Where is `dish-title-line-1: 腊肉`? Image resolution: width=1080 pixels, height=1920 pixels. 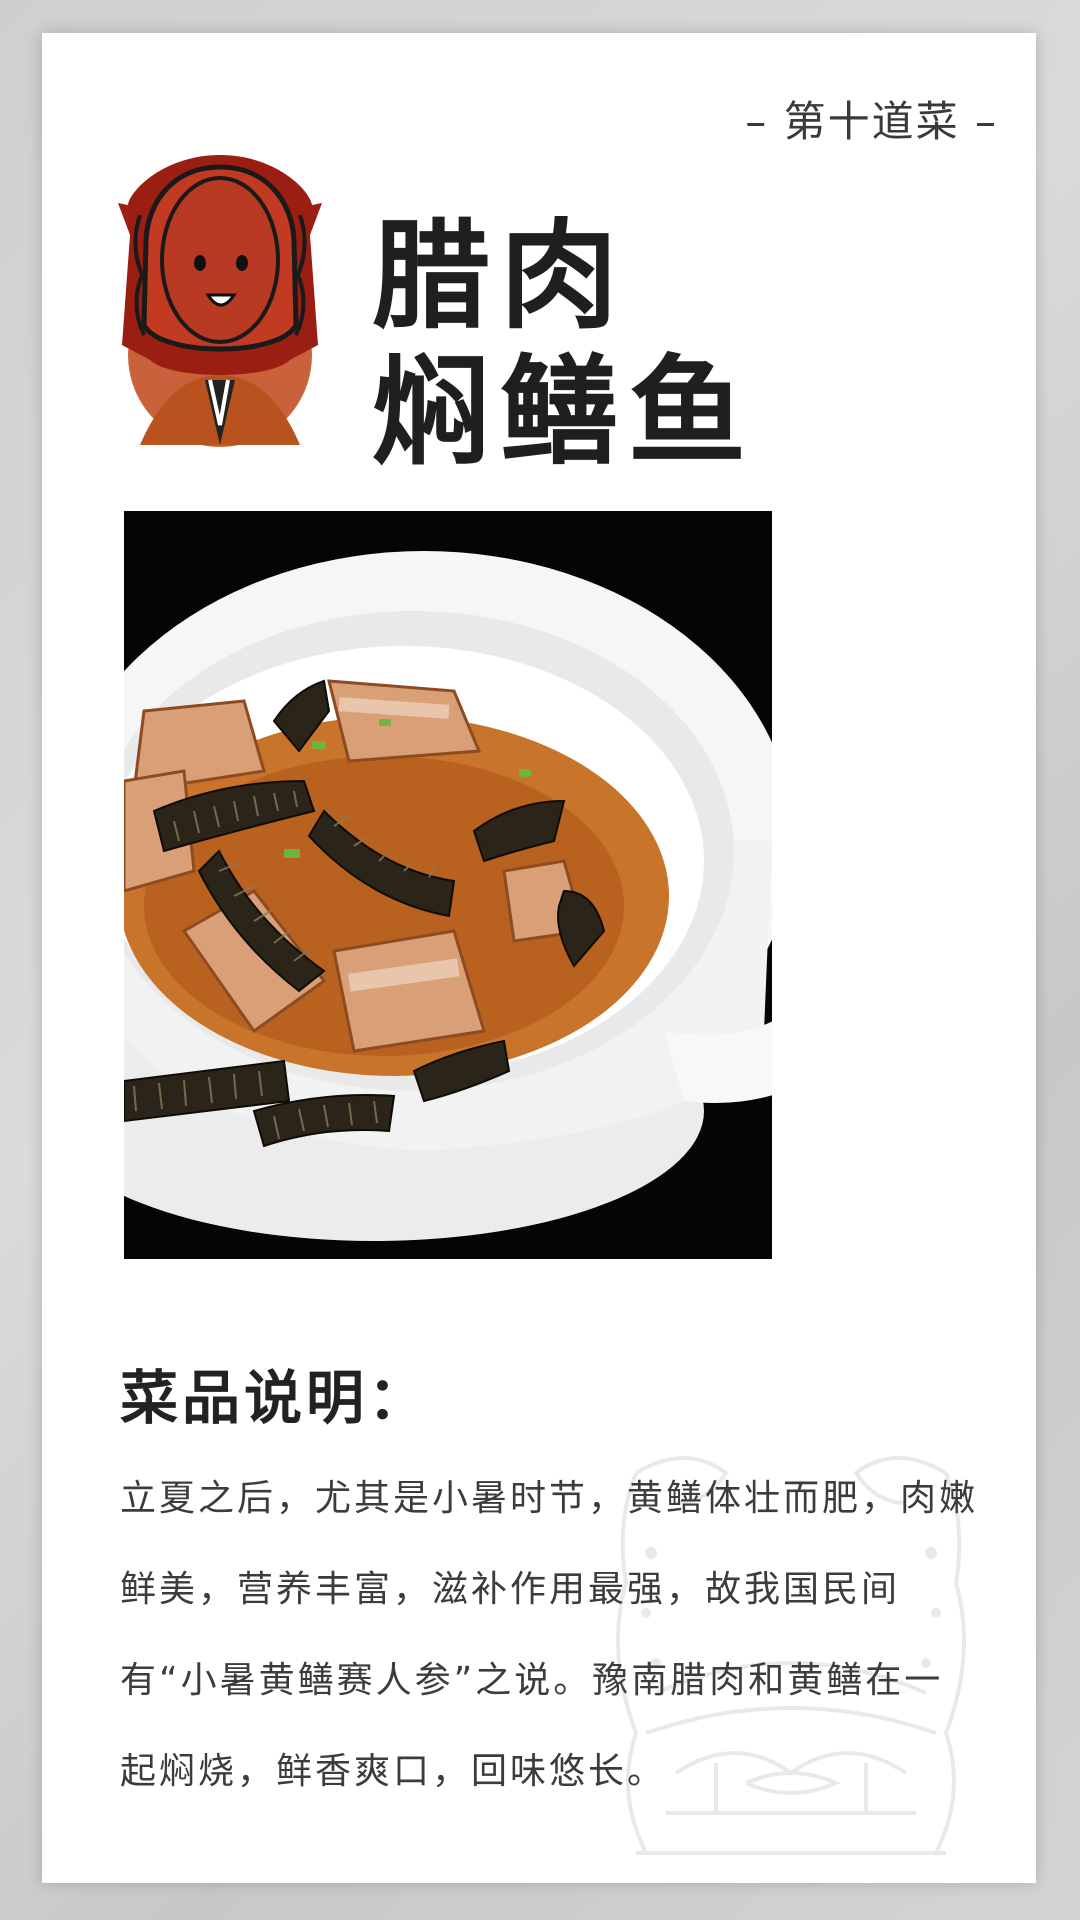
dish-title-line-1: 腊肉 is located at coordinates (500, 275).